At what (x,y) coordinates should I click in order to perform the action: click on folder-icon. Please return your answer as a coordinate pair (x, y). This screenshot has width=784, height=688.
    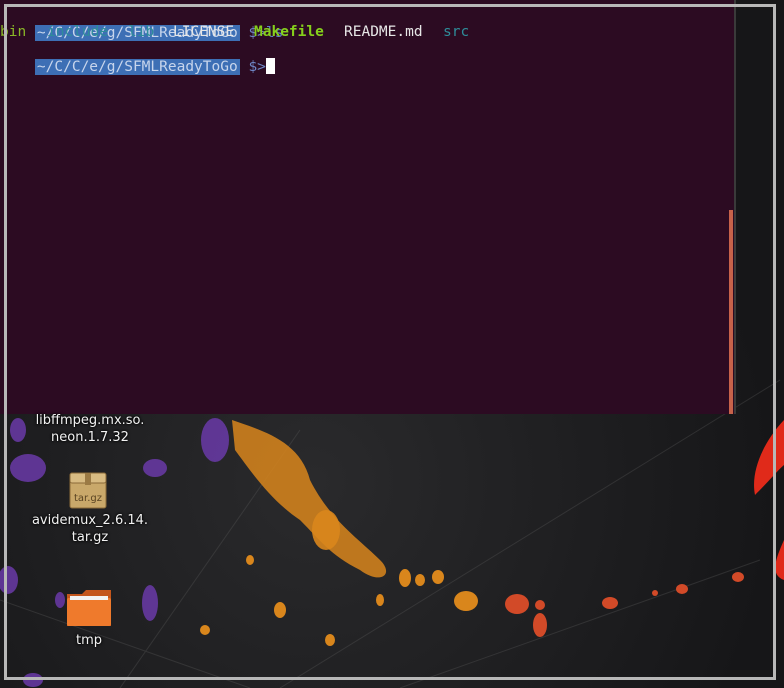
    Looking at the image, I should click on (89, 608).